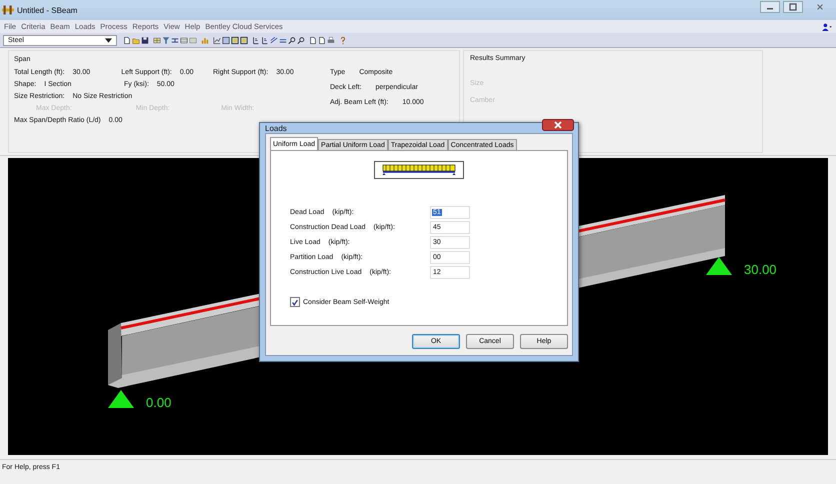 The height and width of the screenshot is (484, 836). I want to click on table-icon, so click(184, 40).